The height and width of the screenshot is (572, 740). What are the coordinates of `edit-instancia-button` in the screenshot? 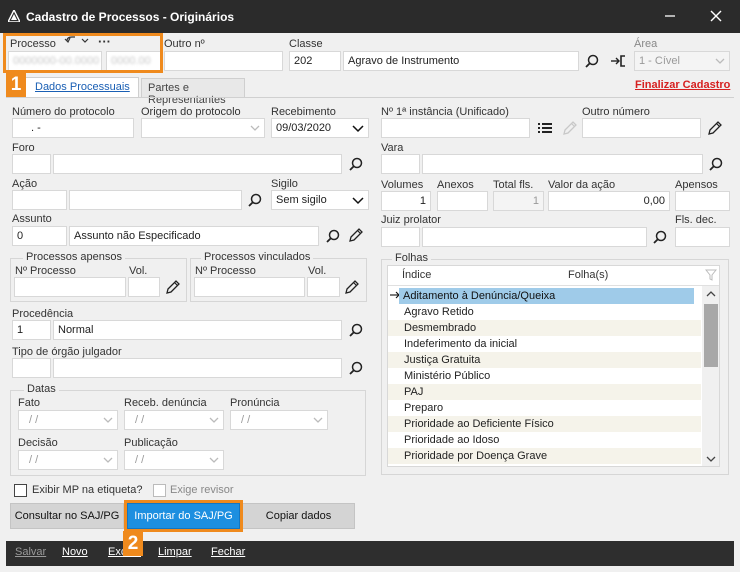 It's located at (570, 128).